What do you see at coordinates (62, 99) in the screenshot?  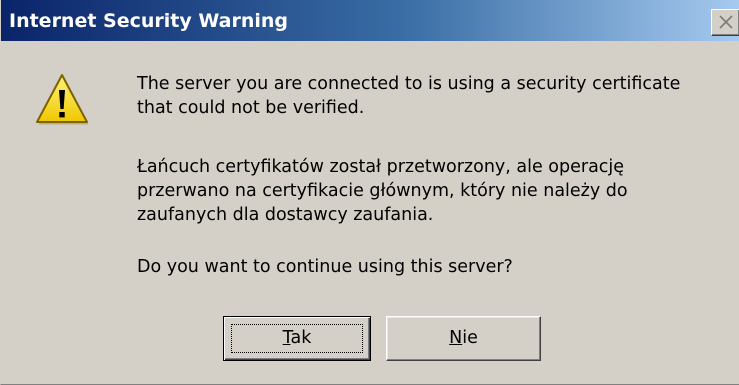 I see `warning-icon` at bounding box center [62, 99].